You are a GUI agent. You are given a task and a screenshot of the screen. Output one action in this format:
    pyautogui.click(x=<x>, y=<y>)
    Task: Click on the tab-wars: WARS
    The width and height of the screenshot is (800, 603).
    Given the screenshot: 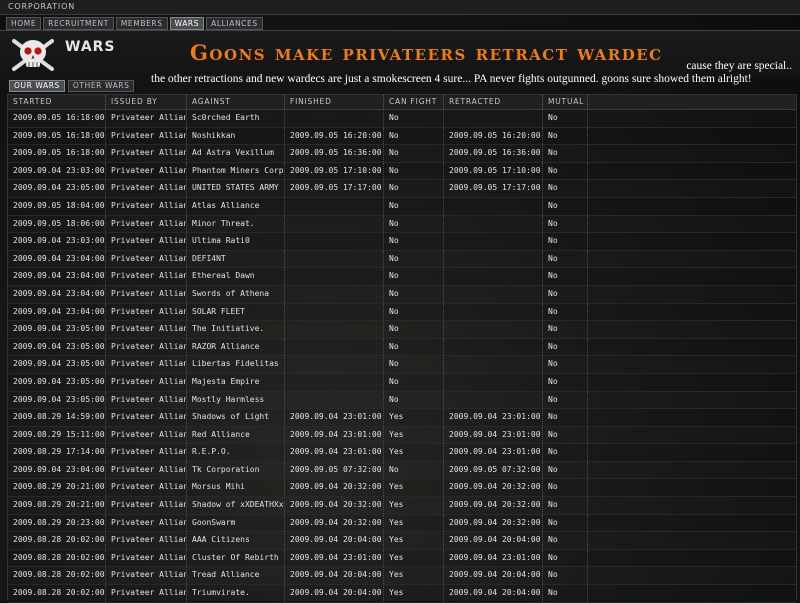 What is the action you would take?
    pyautogui.click(x=187, y=23)
    